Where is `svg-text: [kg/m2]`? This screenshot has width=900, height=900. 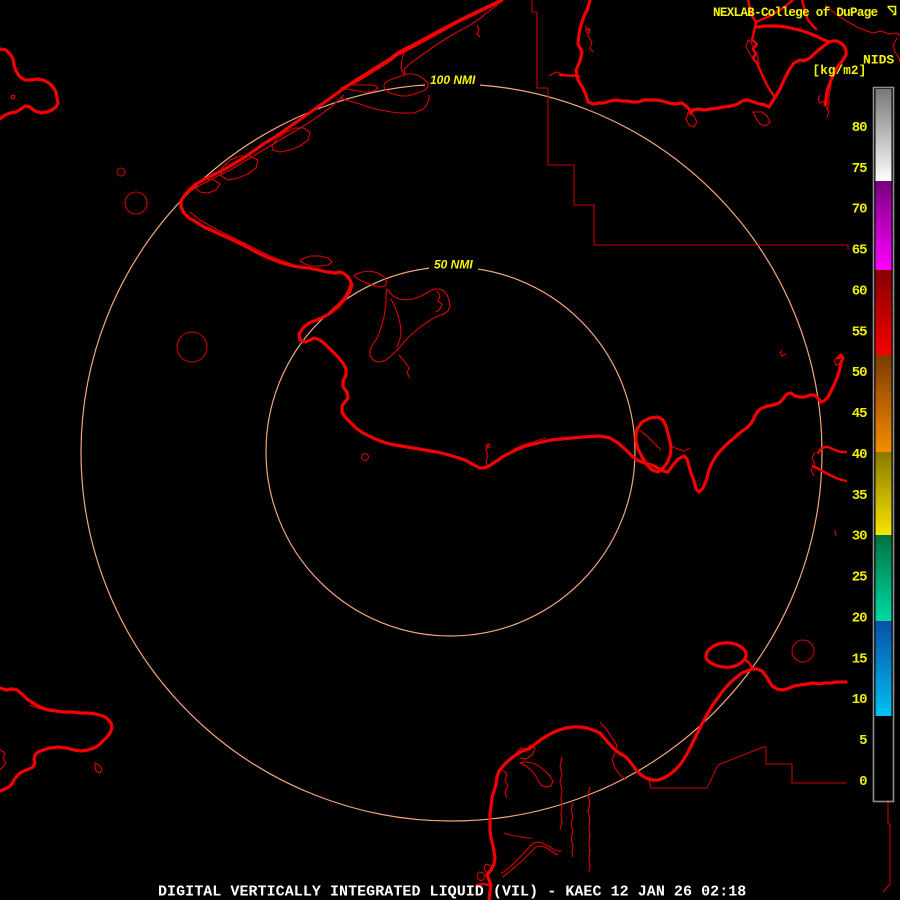
svg-text: [kg/m2] is located at coordinates (840, 71).